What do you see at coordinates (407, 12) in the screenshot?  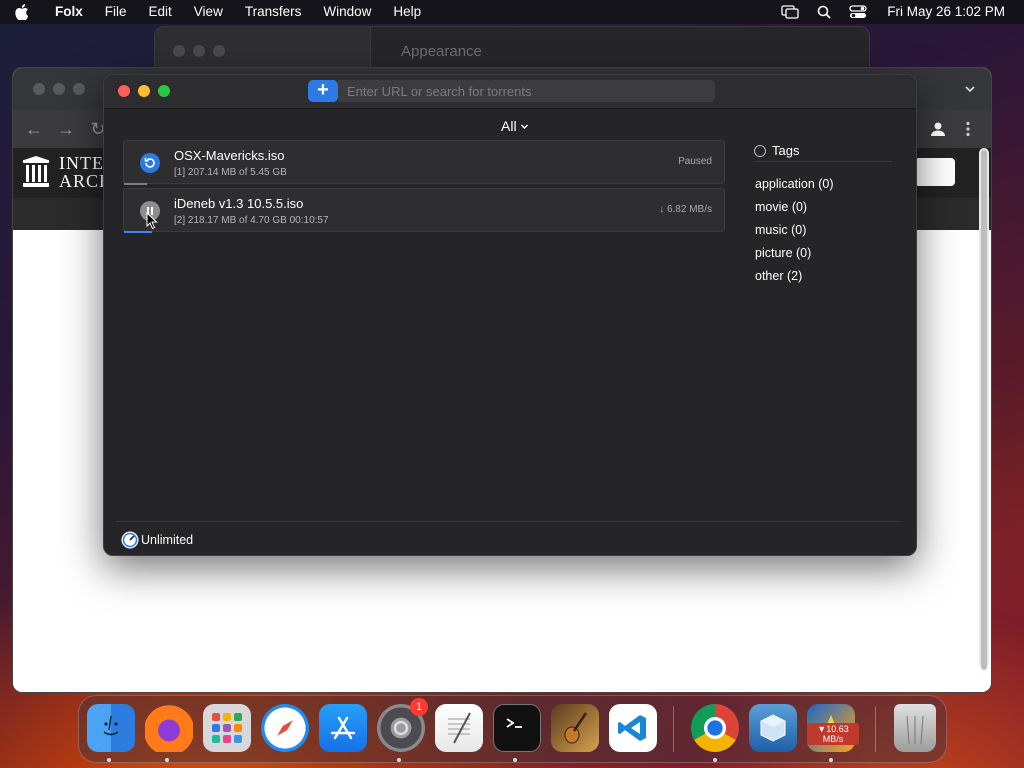 I see `menu-help: Help` at bounding box center [407, 12].